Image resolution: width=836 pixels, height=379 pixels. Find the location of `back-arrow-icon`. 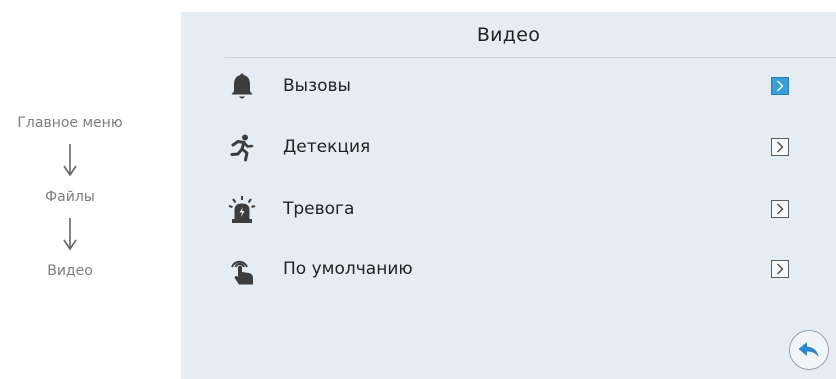

back-arrow-icon is located at coordinates (808, 349).